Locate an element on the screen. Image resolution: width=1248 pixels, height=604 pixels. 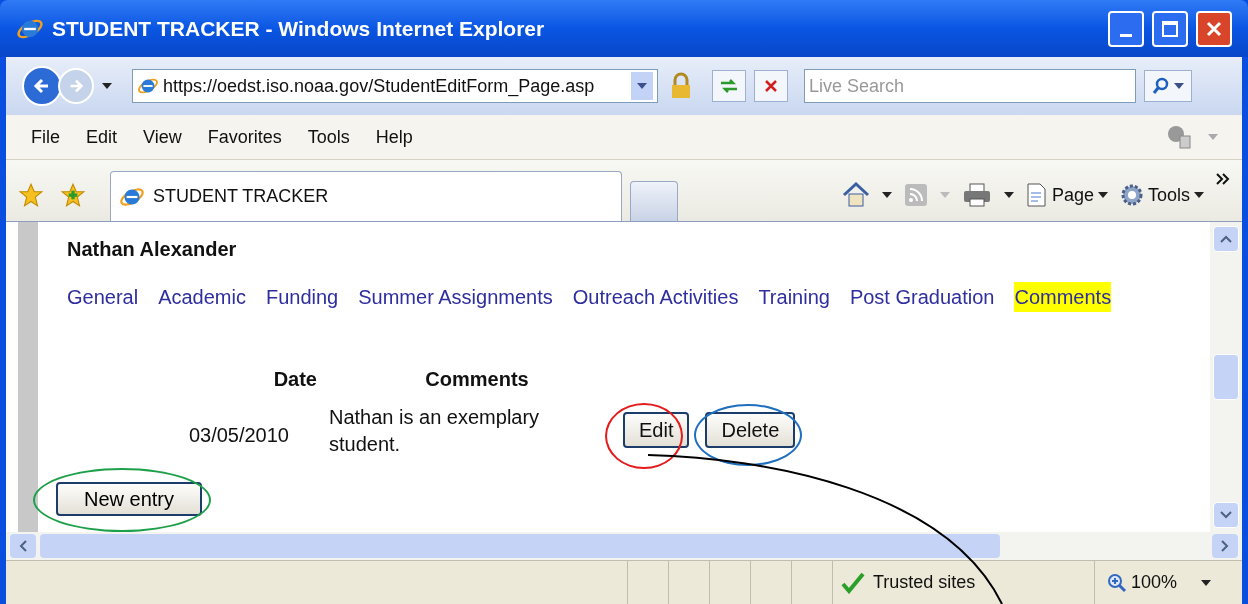
delete-button: Delete is located at coordinates (750, 430).